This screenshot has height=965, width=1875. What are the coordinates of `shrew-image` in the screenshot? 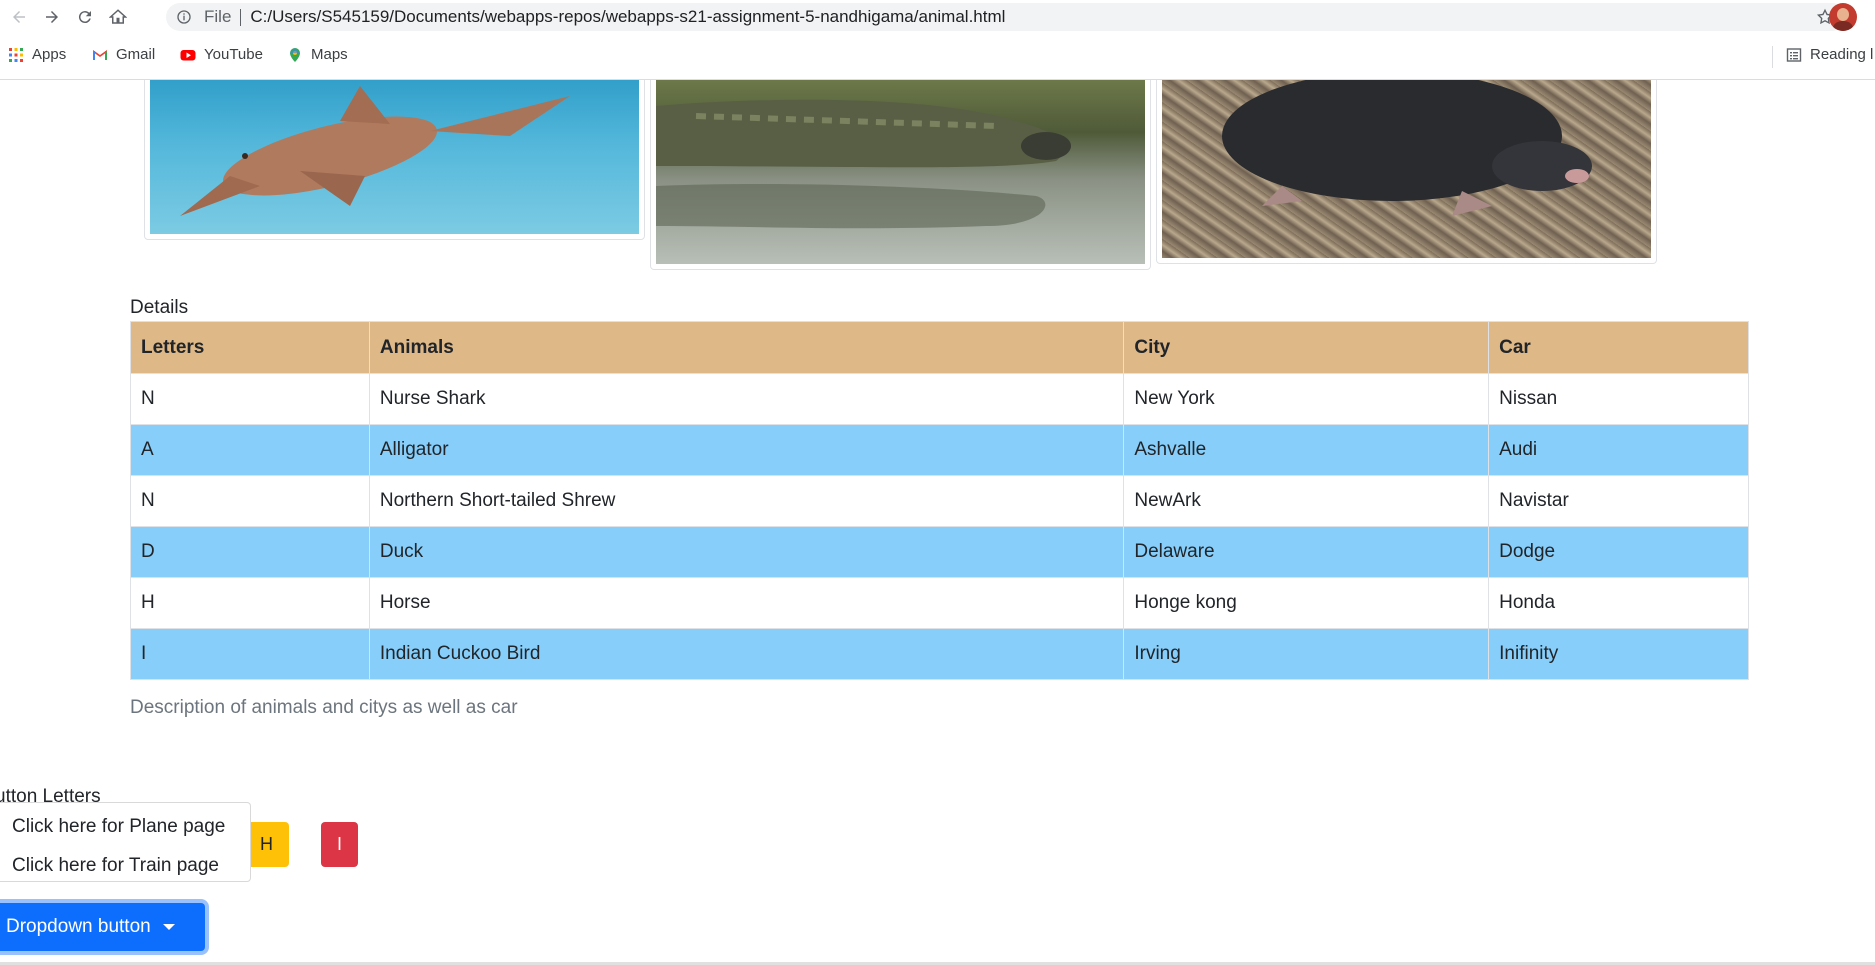 It's located at (1406, 172).